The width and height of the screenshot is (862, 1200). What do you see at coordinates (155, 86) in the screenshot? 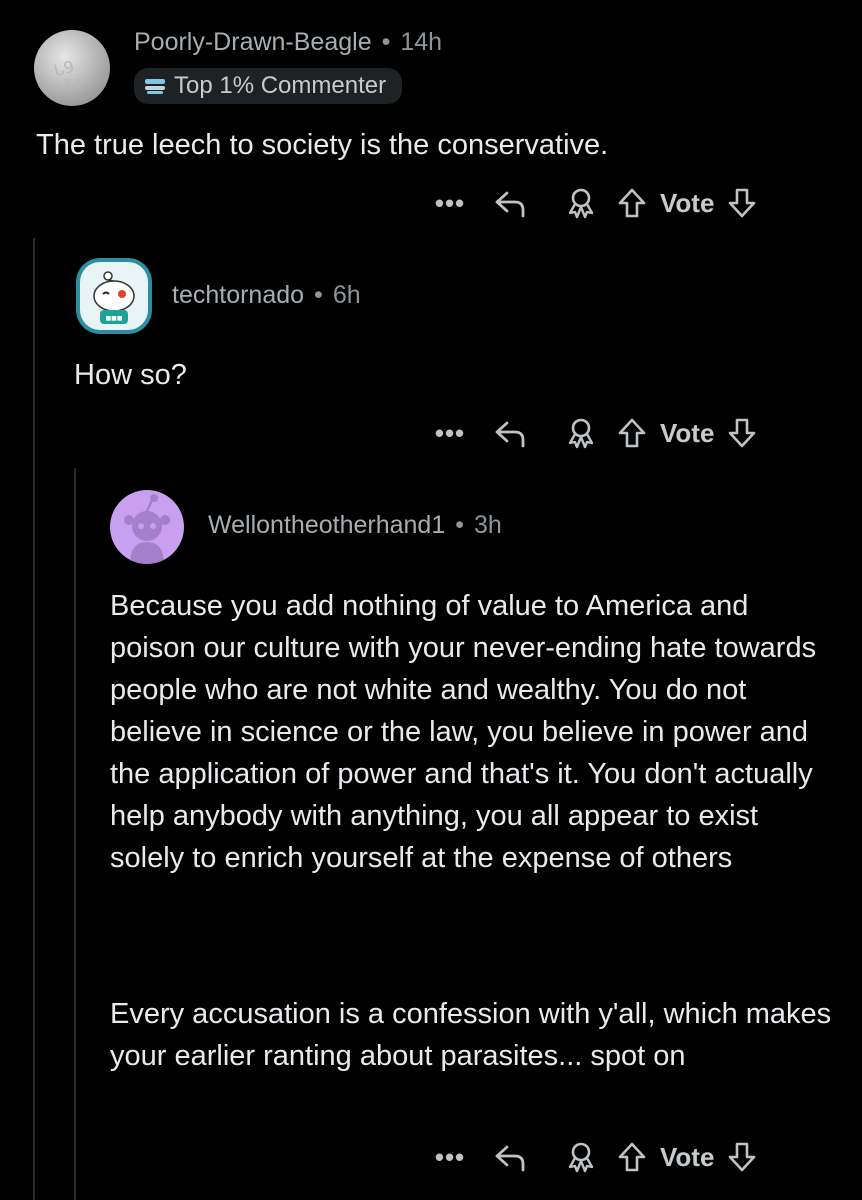
I see `commenter-badge-icon` at bounding box center [155, 86].